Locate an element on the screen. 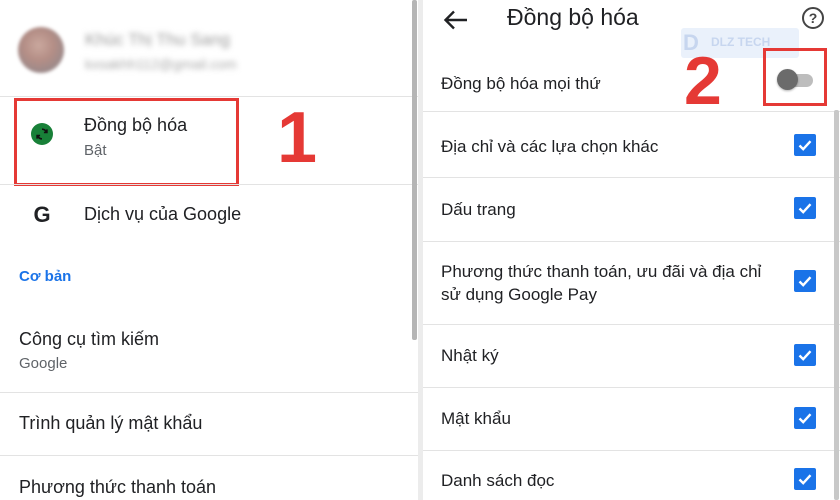 This screenshot has width=840, height=500. payment-methods-label: Phương thức thanh toán is located at coordinates (118, 487).